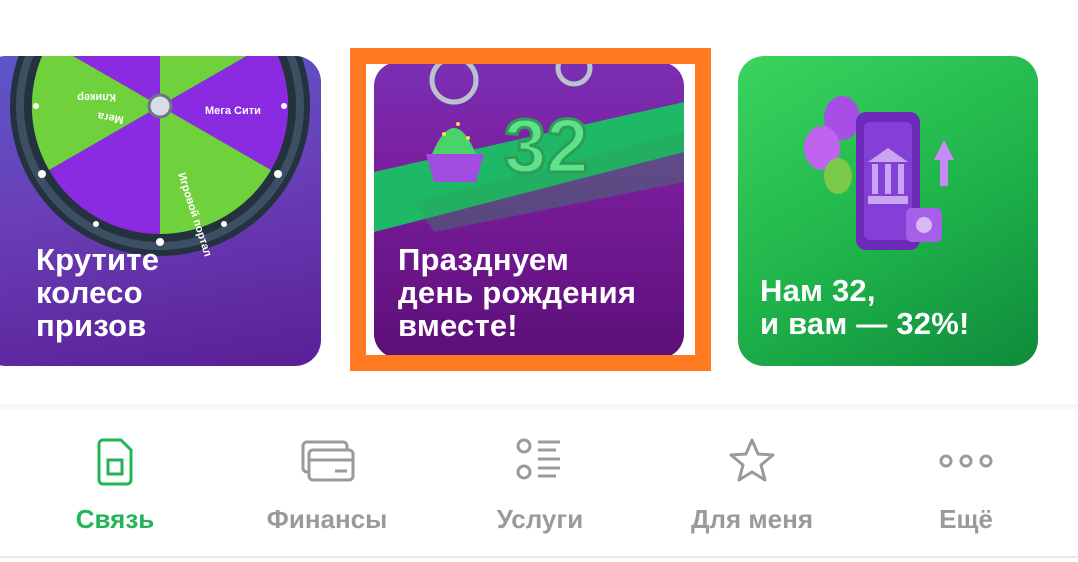 The width and height of the screenshot is (1078, 562). What do you see at coordinates (327, 519) in the screenshot?
I see `tab-label: Финансы` at bounding box center [327, 519].